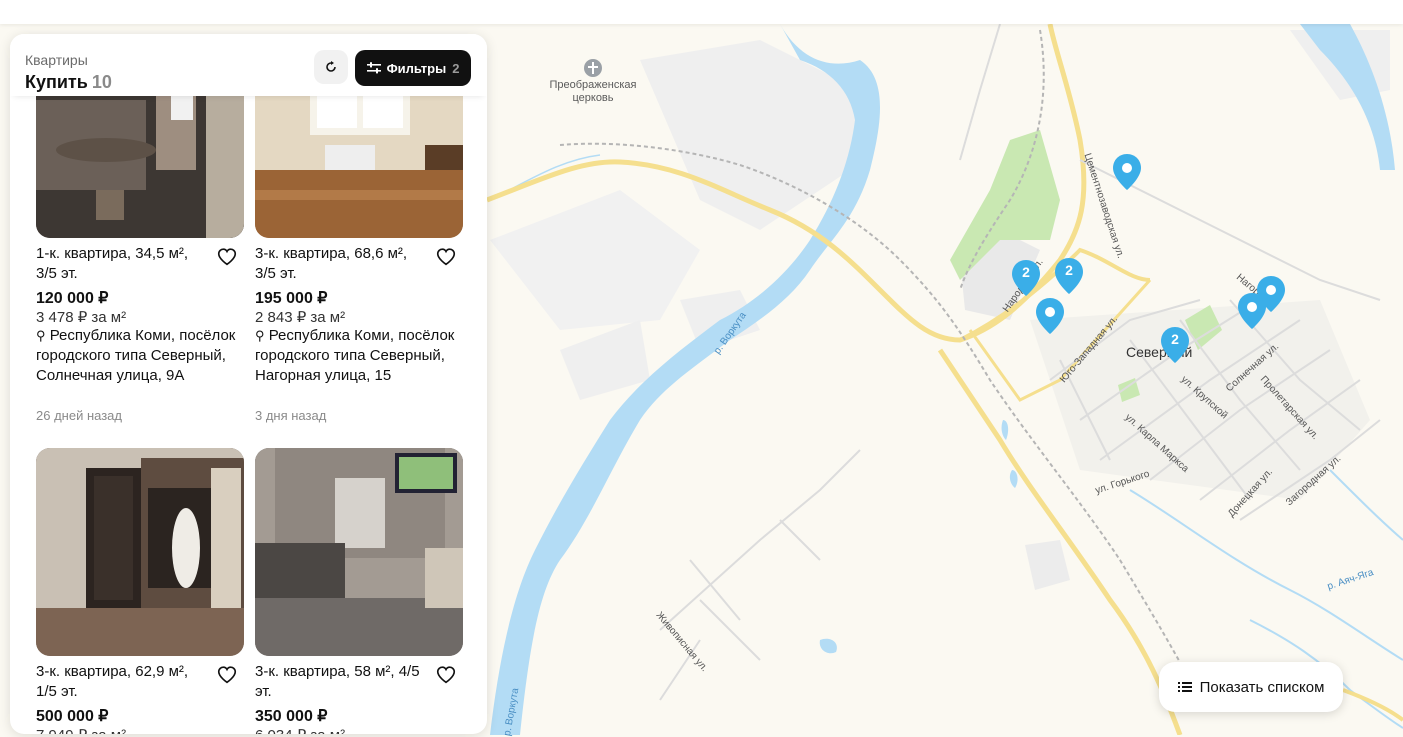  What do you see at coordinates (300, 317) in the screenshot?
I see `listing-price-per-sqm: 2 843 ₽ за м²` at bounding box center [300, 317].